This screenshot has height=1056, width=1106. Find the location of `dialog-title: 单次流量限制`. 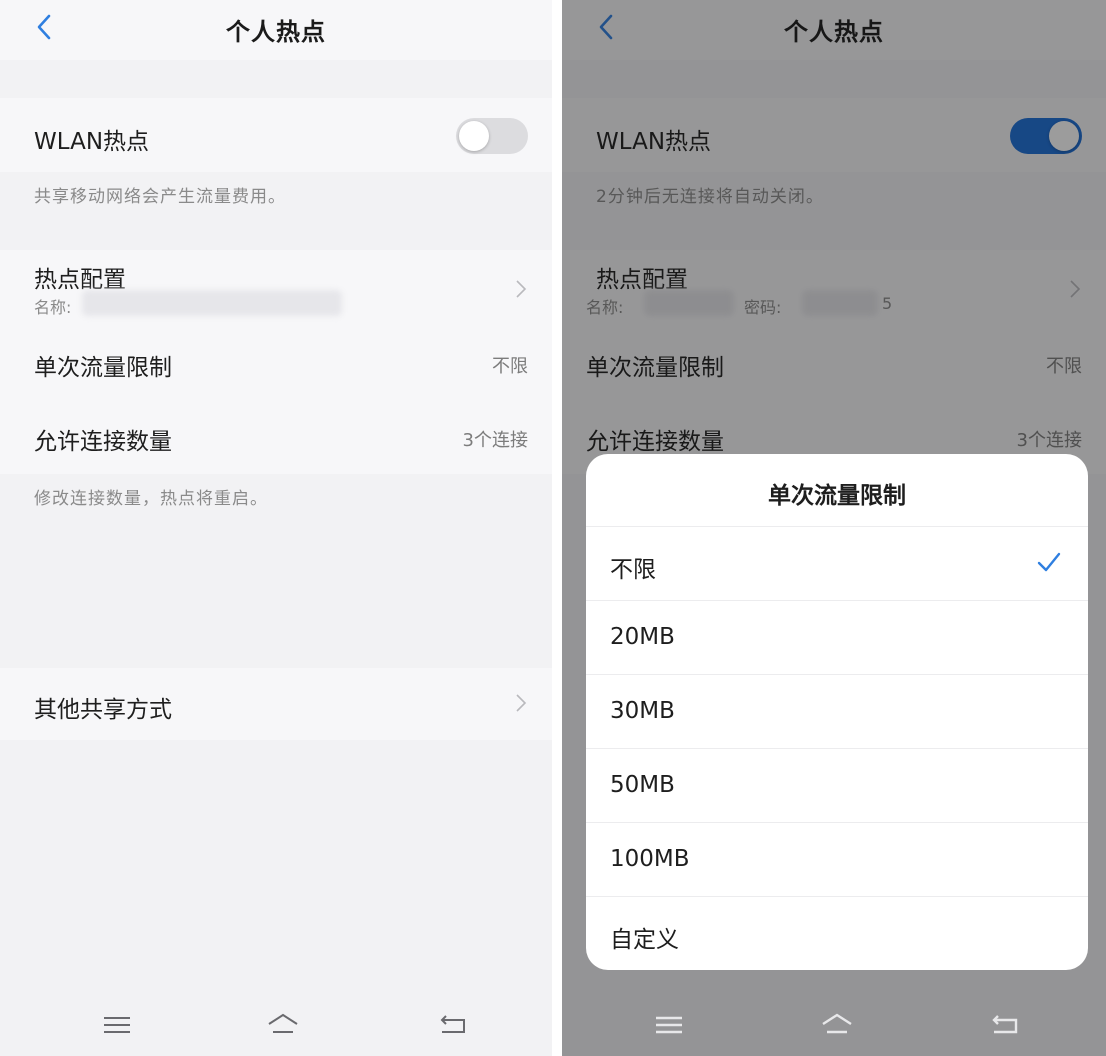

dialog-title: 单次流量限制 is located at coordinates (837, 496).